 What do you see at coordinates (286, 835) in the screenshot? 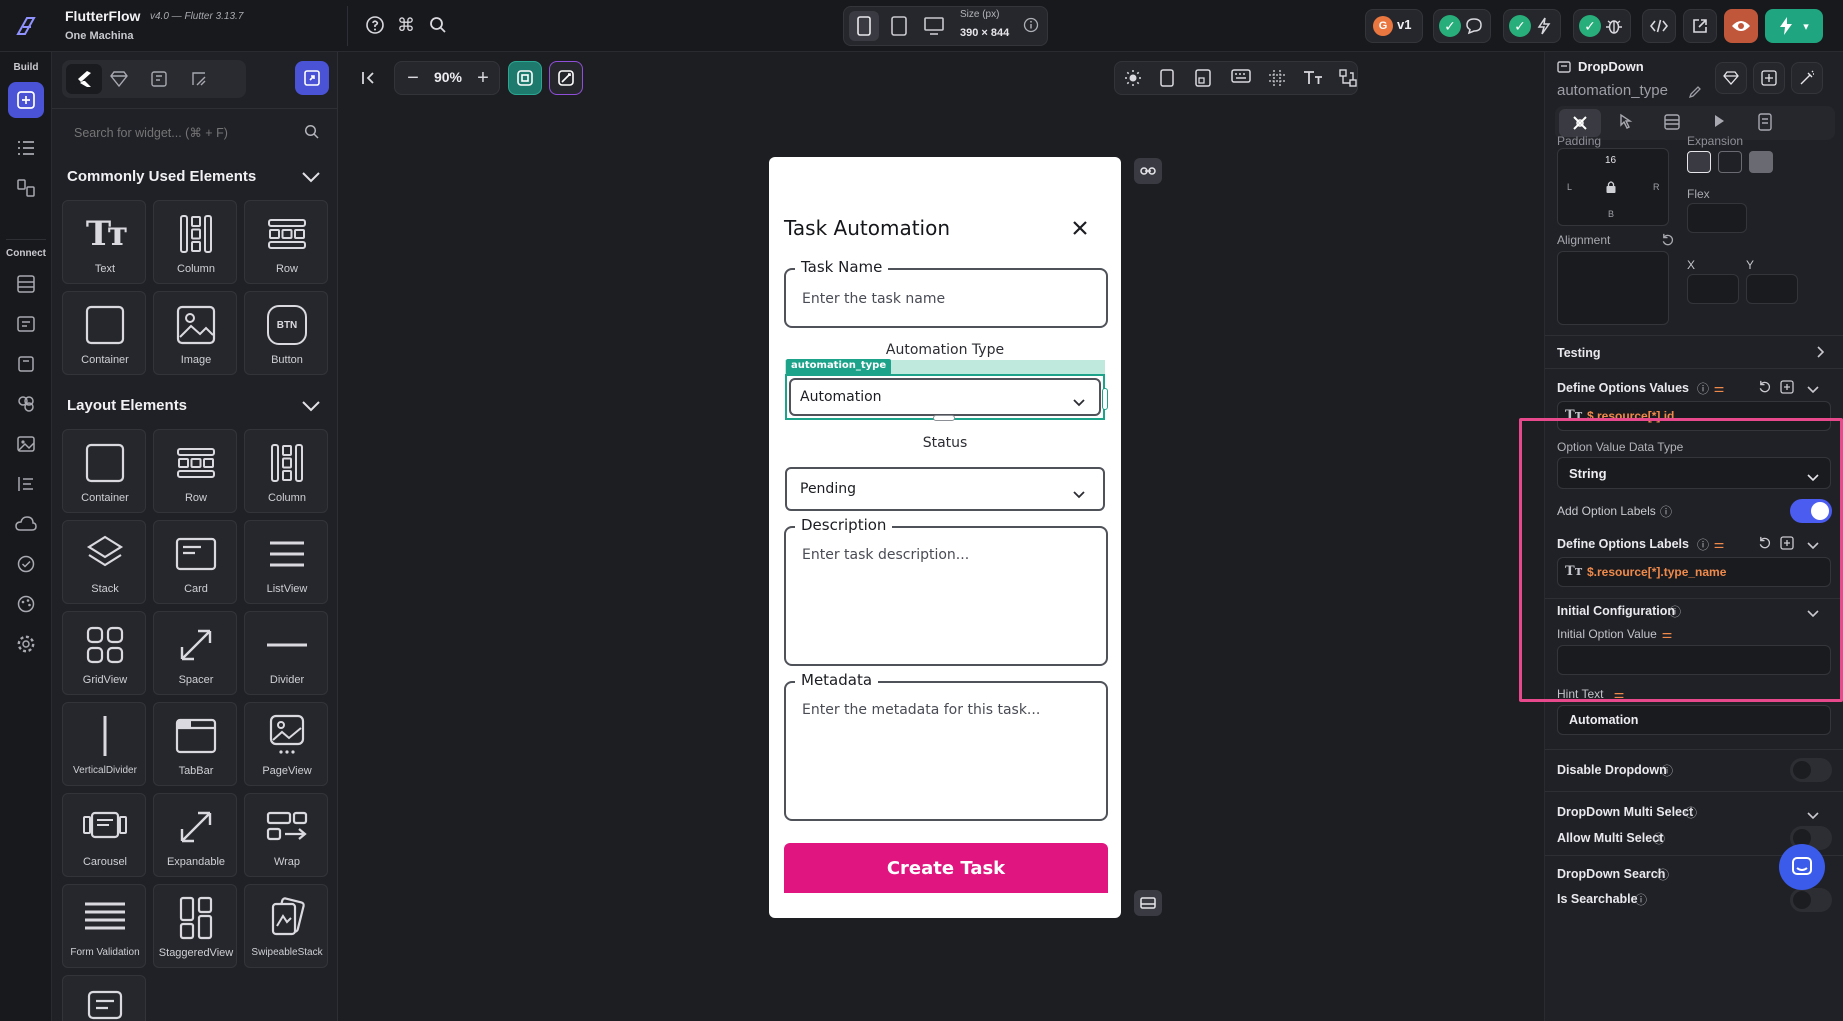
I see `widget-tile-wrap: Wrap` at bounding box center [286, 835].